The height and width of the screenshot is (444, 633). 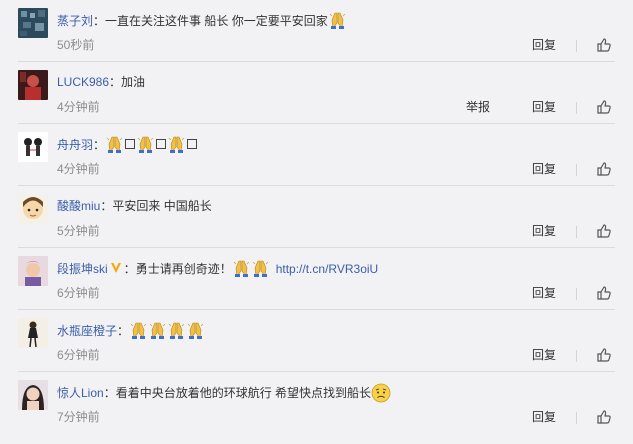 What do you see at coordinates (316, 217) in the screenshot?
I see `comment-item: 酸酸miu：平安回来 中国船长 5分钟前 回复` at bounding box center [316, 217].